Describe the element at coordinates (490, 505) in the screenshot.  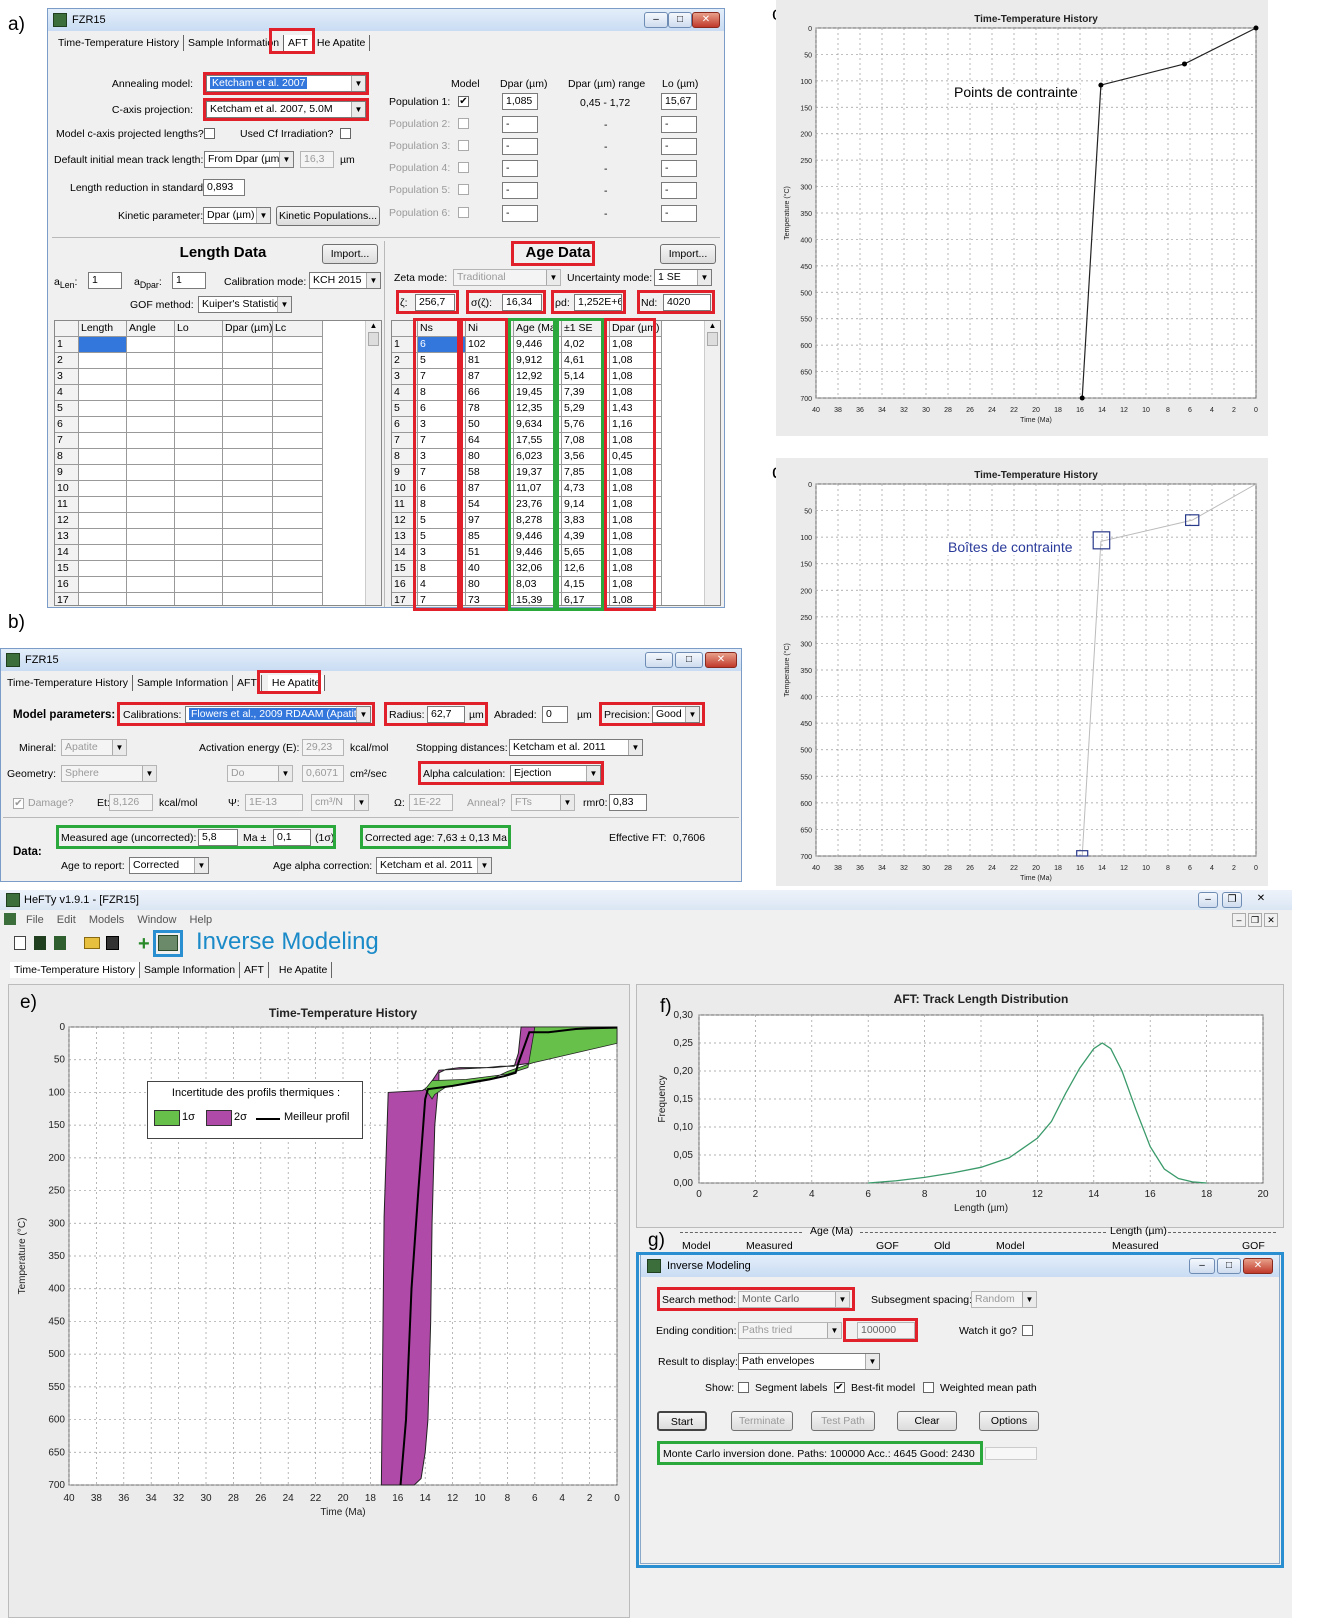
I see `age-cell: 54` at that location.